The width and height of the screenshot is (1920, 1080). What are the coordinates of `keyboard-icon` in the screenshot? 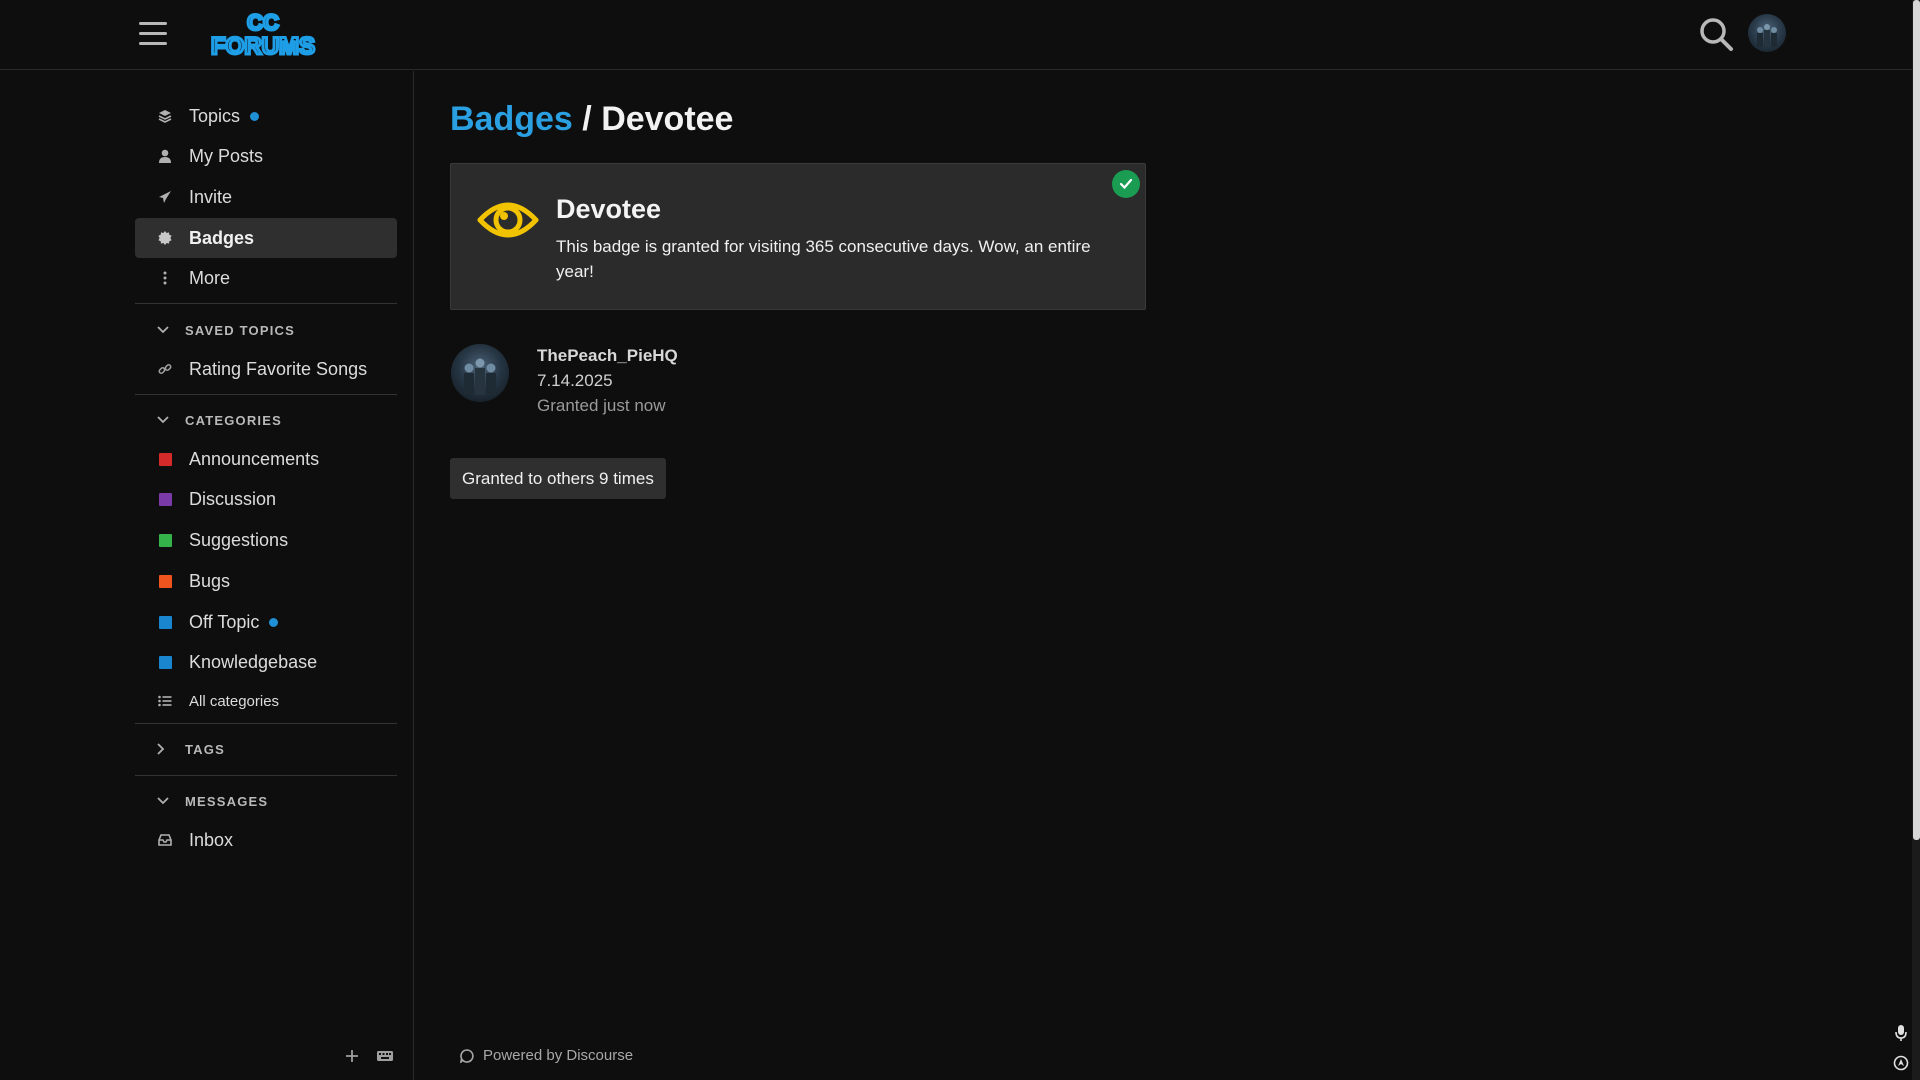 It's located at (385, 1056).